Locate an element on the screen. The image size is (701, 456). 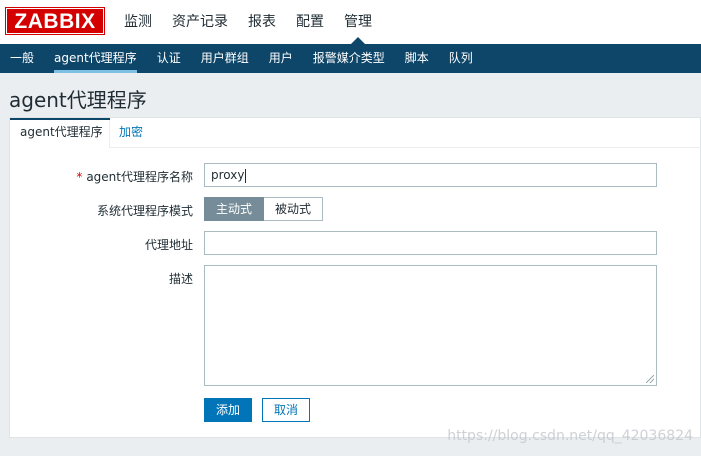
subnav-media-types: 报警媒介类型 is located at coordinates (349, 58).